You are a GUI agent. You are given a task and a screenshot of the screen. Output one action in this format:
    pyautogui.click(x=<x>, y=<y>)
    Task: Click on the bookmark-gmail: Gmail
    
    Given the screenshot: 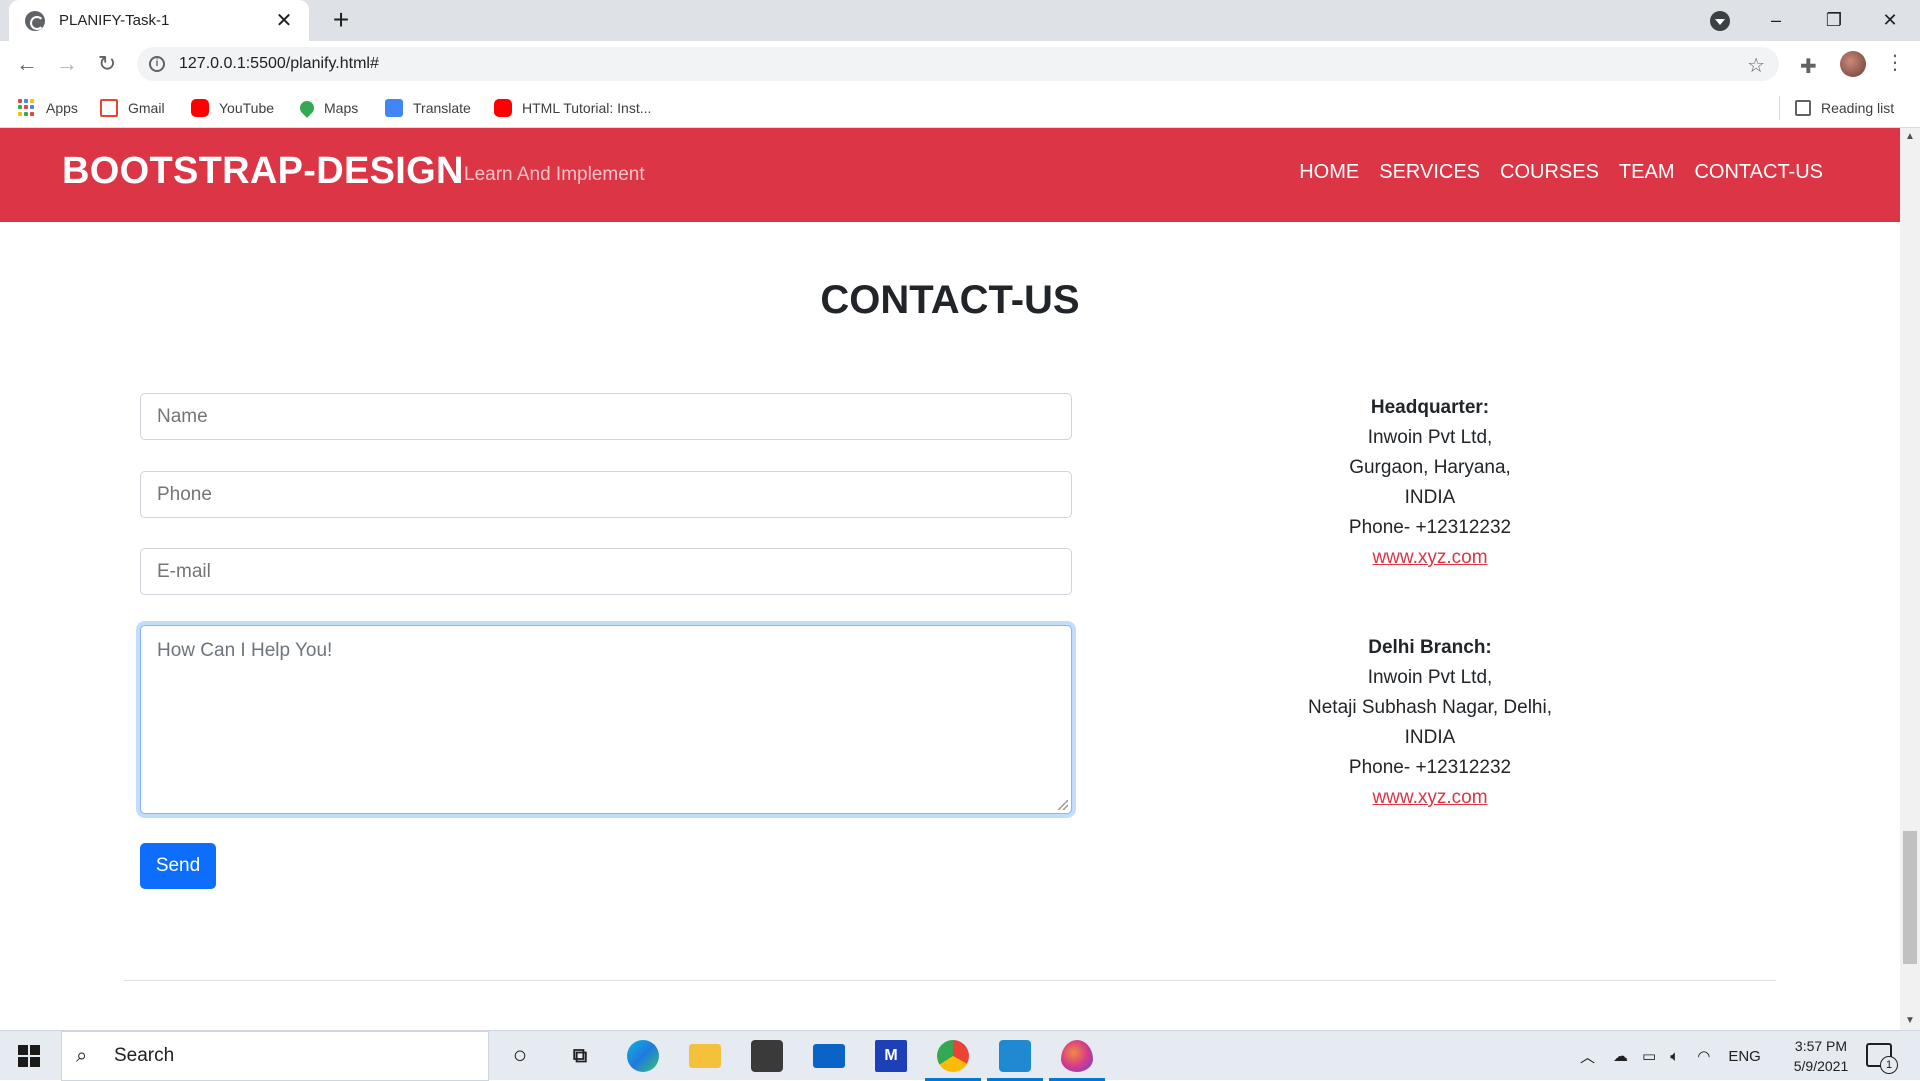 What is the action you would take?
    pyautogui.click(x=132, y=107)
    